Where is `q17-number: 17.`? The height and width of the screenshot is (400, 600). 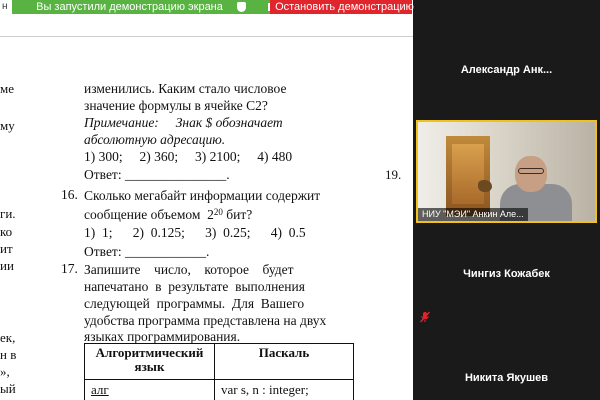 q17-number: 17. is located at coordinates (69, 268).